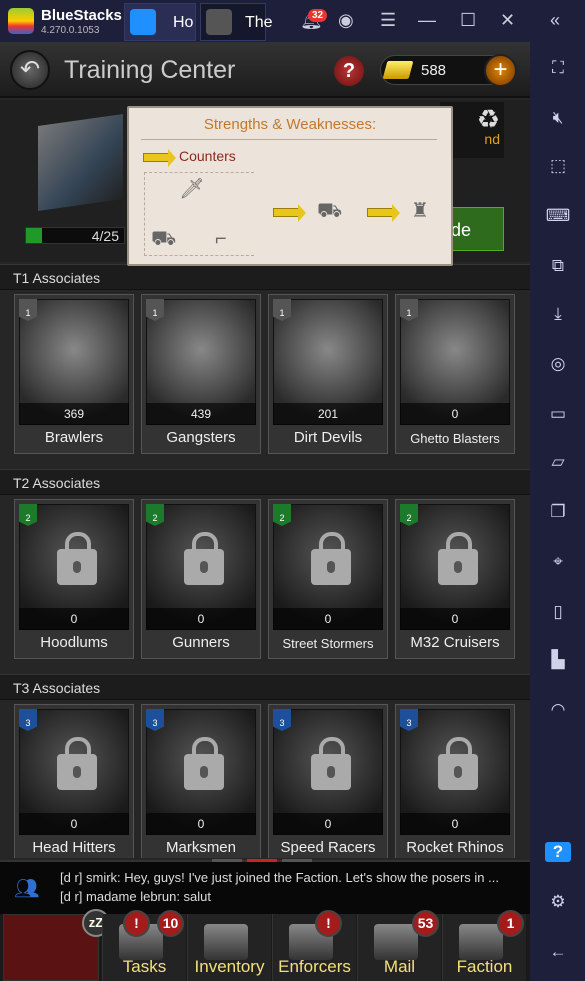 This screenshot has height=981, width=585. What do you see at coordinates (558, 414) in the screenshot?
I see `record-icon: ▭` at bounding box center [558, 414].